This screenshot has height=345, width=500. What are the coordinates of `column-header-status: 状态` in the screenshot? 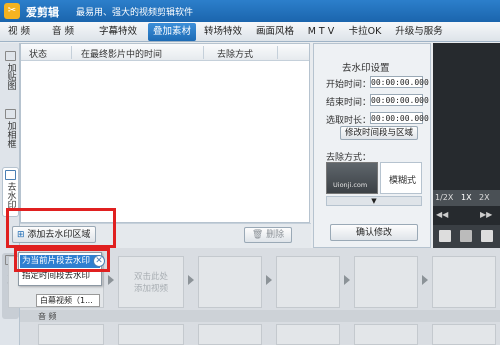 It's located at (38, 55).